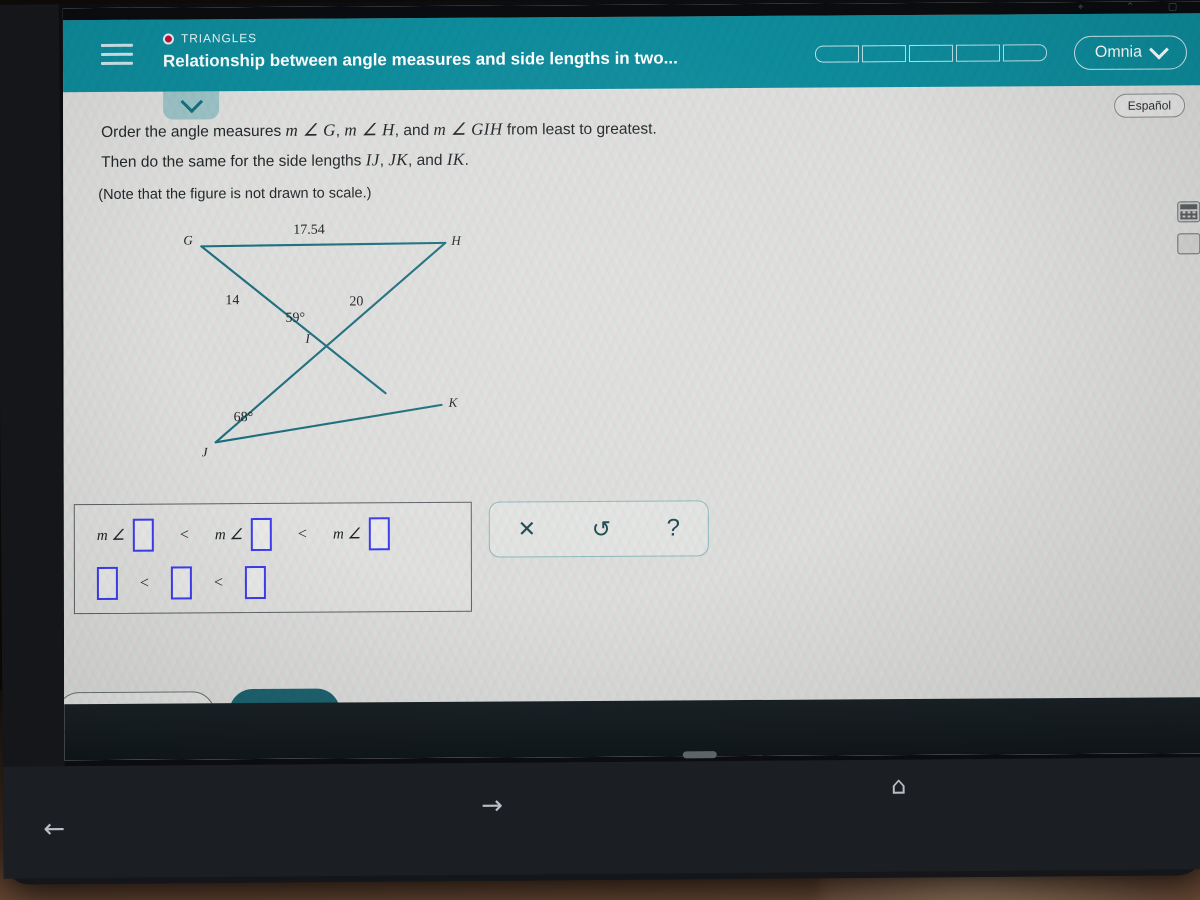 The height and width of the screenshot is (900, 1200). I want to click on answer-row-angles: m ∠ < m ∠ < m ∠, so click(243, 534).